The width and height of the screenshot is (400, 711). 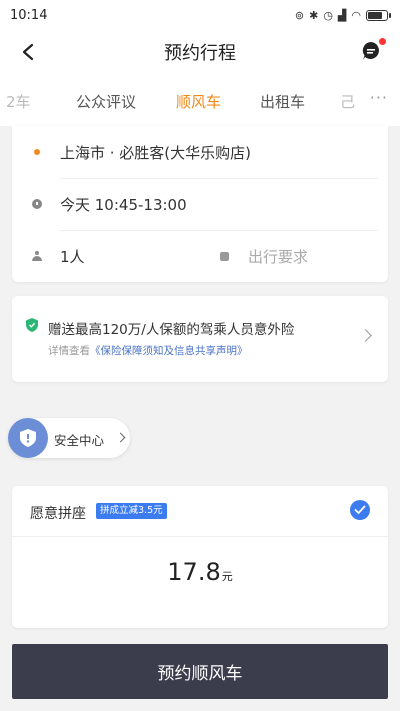 I want to click on safety-center-label: 安全中心, so click(x=79, y=440).